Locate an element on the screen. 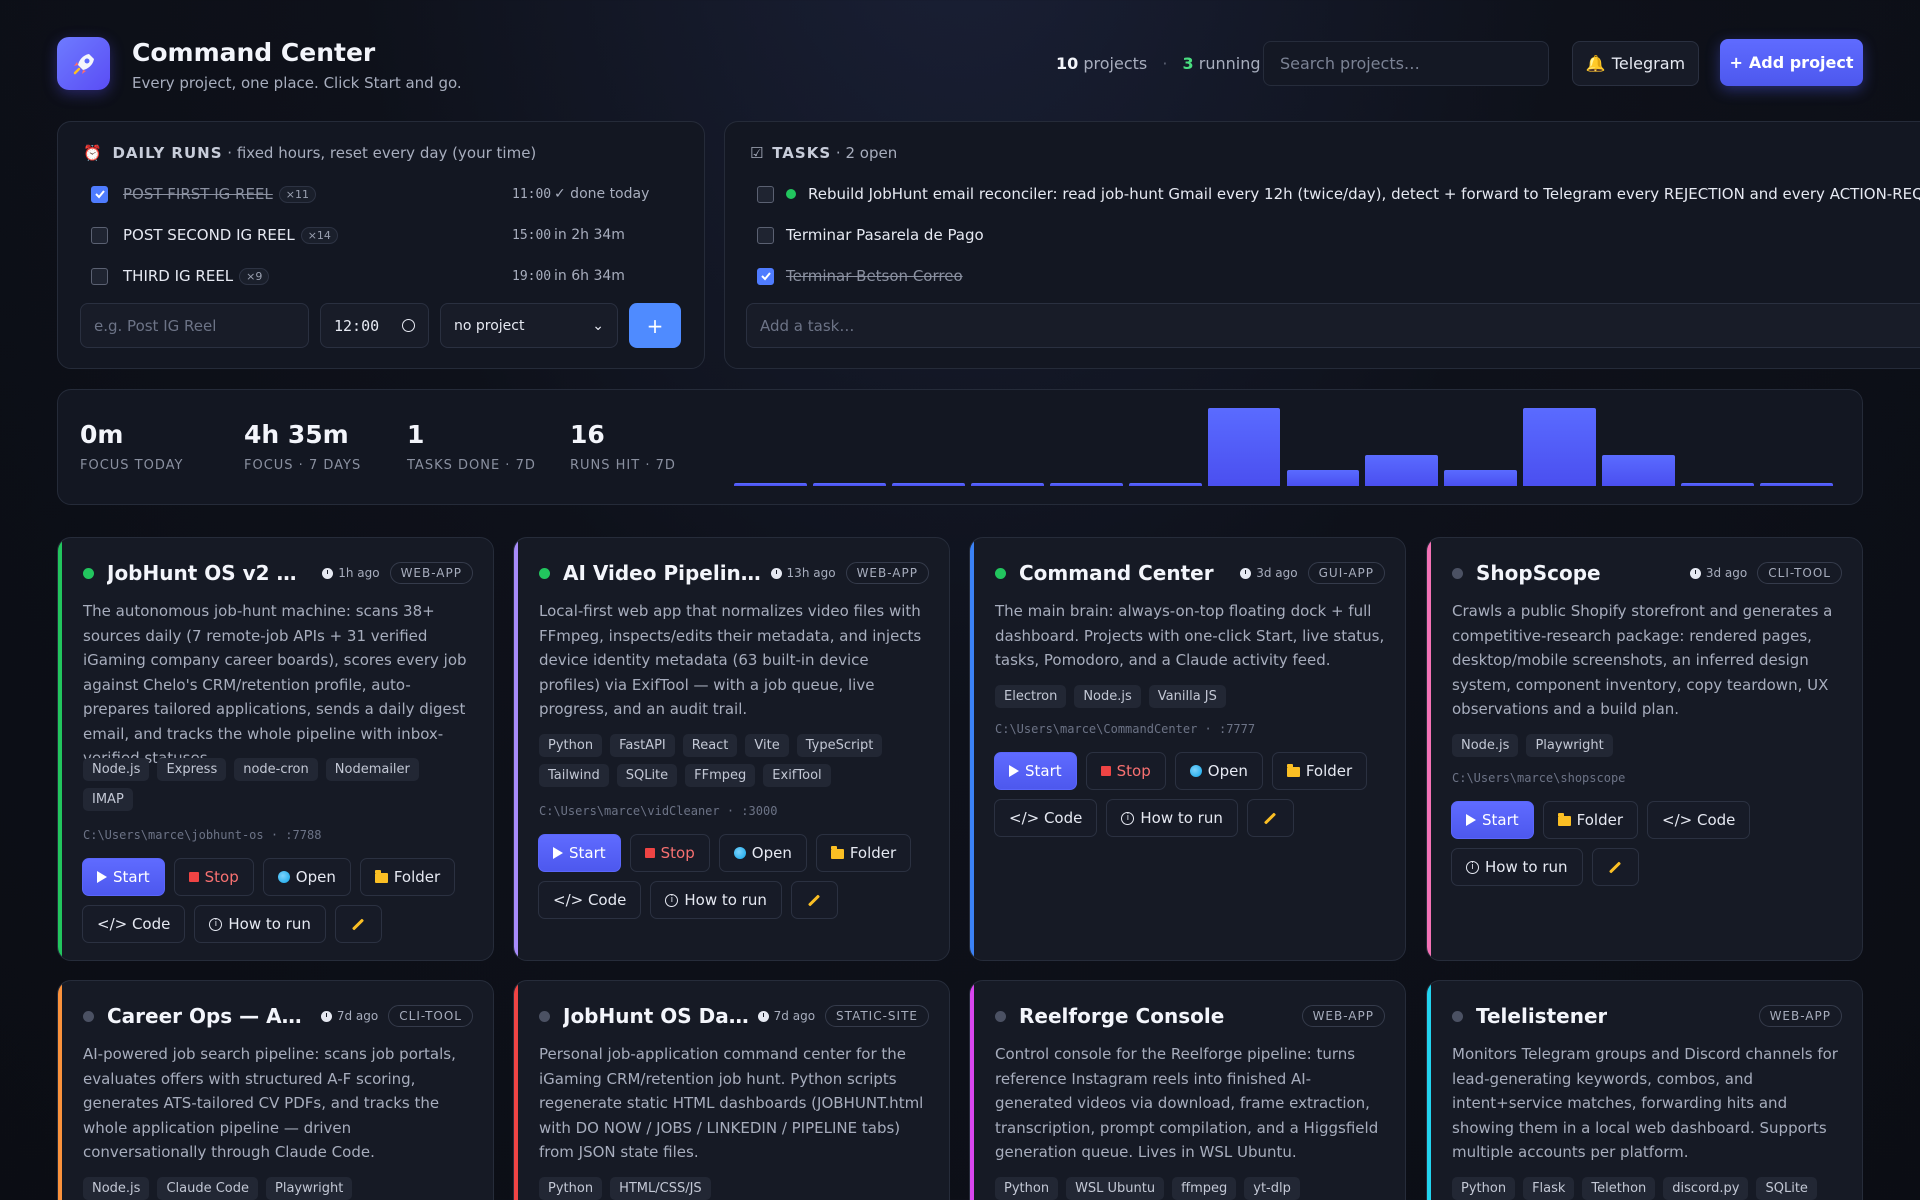  checkbox-icon: ☑ is located at coordinates (757, 153).